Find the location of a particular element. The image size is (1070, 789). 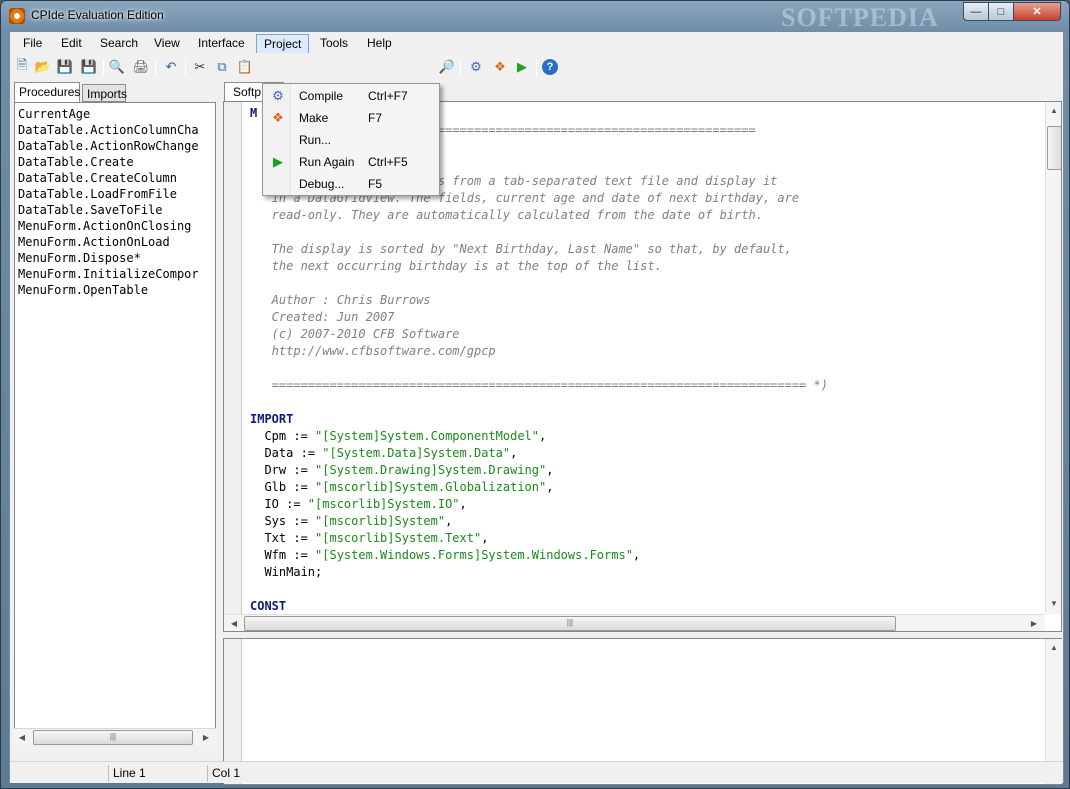

code-text: Data := is located at coordinates (286, 453).